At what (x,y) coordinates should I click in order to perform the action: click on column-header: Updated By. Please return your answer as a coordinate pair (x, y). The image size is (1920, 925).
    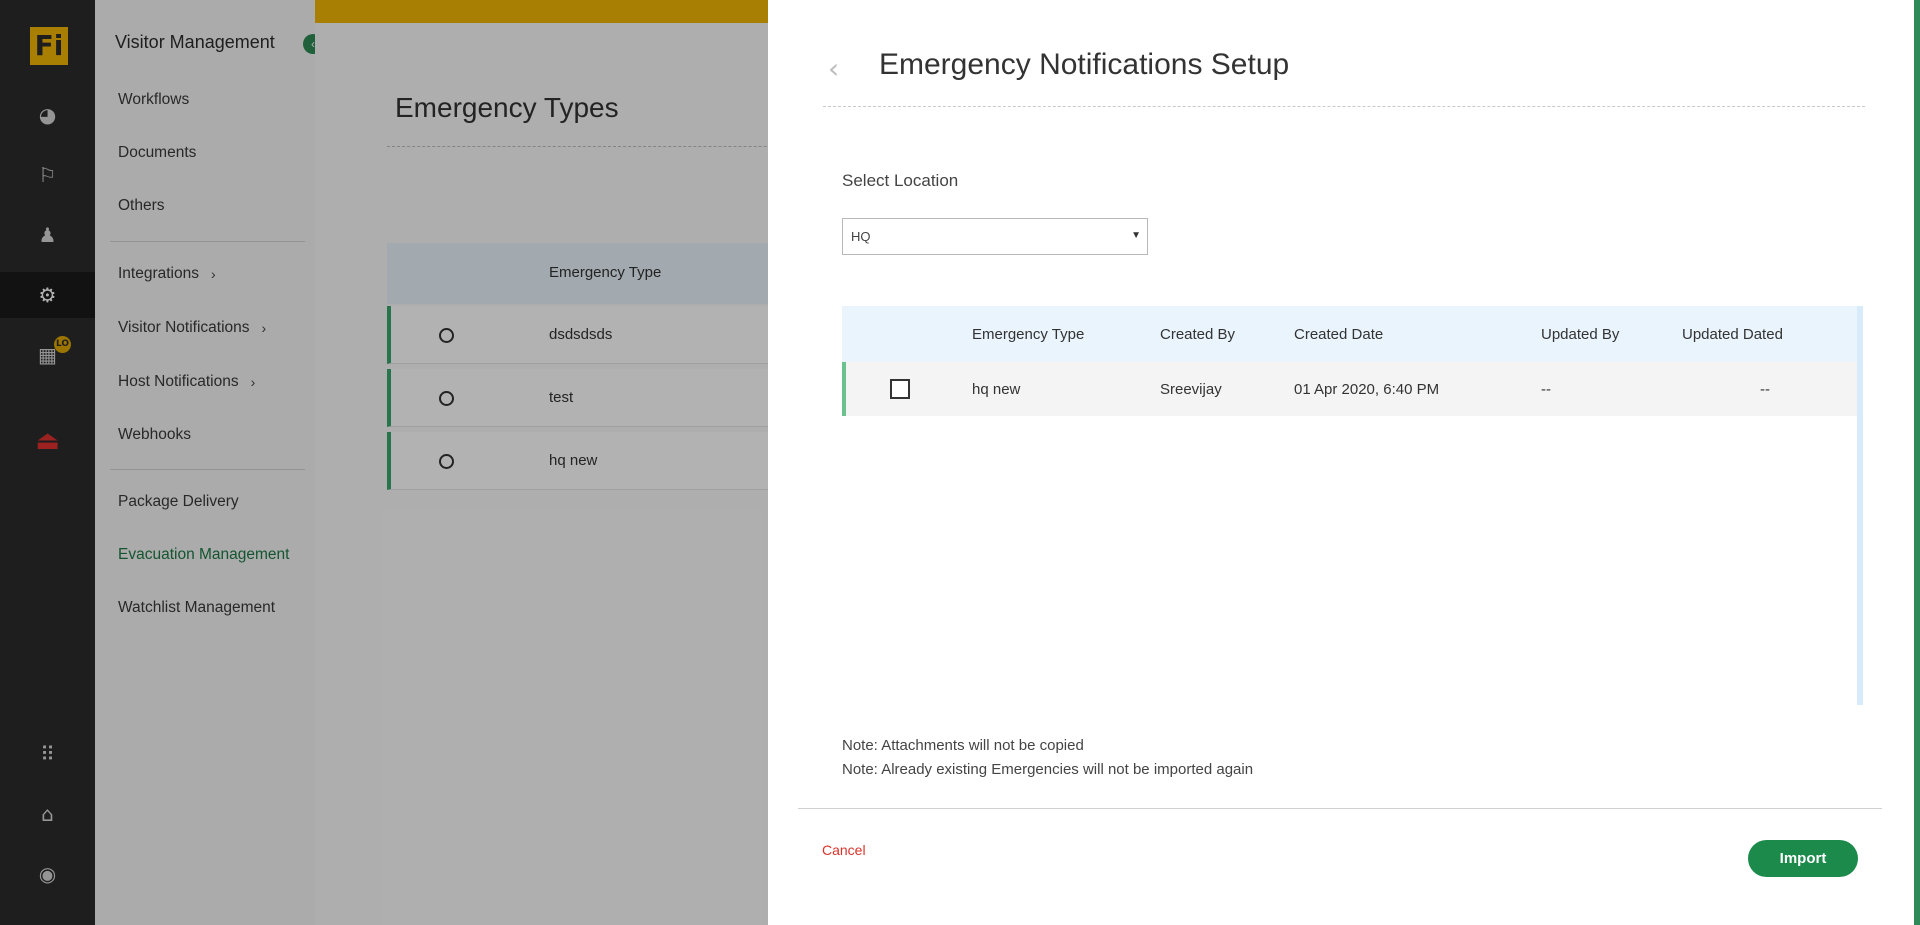
    Looking at the image, I should click on (1580, 334).